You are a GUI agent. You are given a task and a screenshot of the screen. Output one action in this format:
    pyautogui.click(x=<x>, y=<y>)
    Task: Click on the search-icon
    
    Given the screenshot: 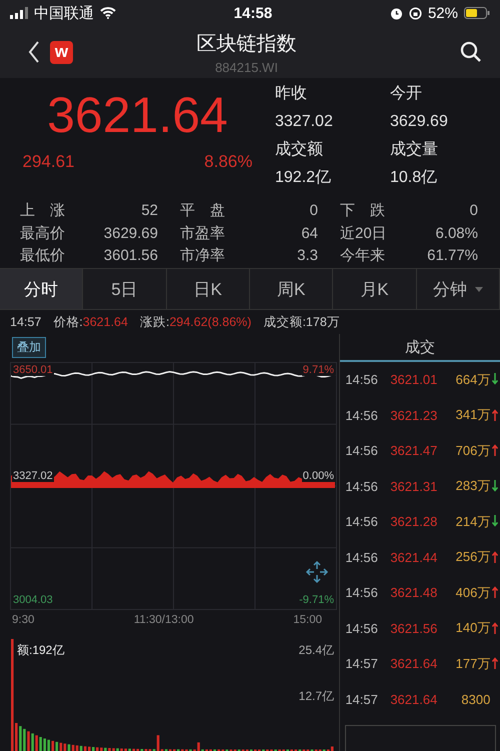 What is the action you would take?
    pyautogui.click(x=471, y=52)
    